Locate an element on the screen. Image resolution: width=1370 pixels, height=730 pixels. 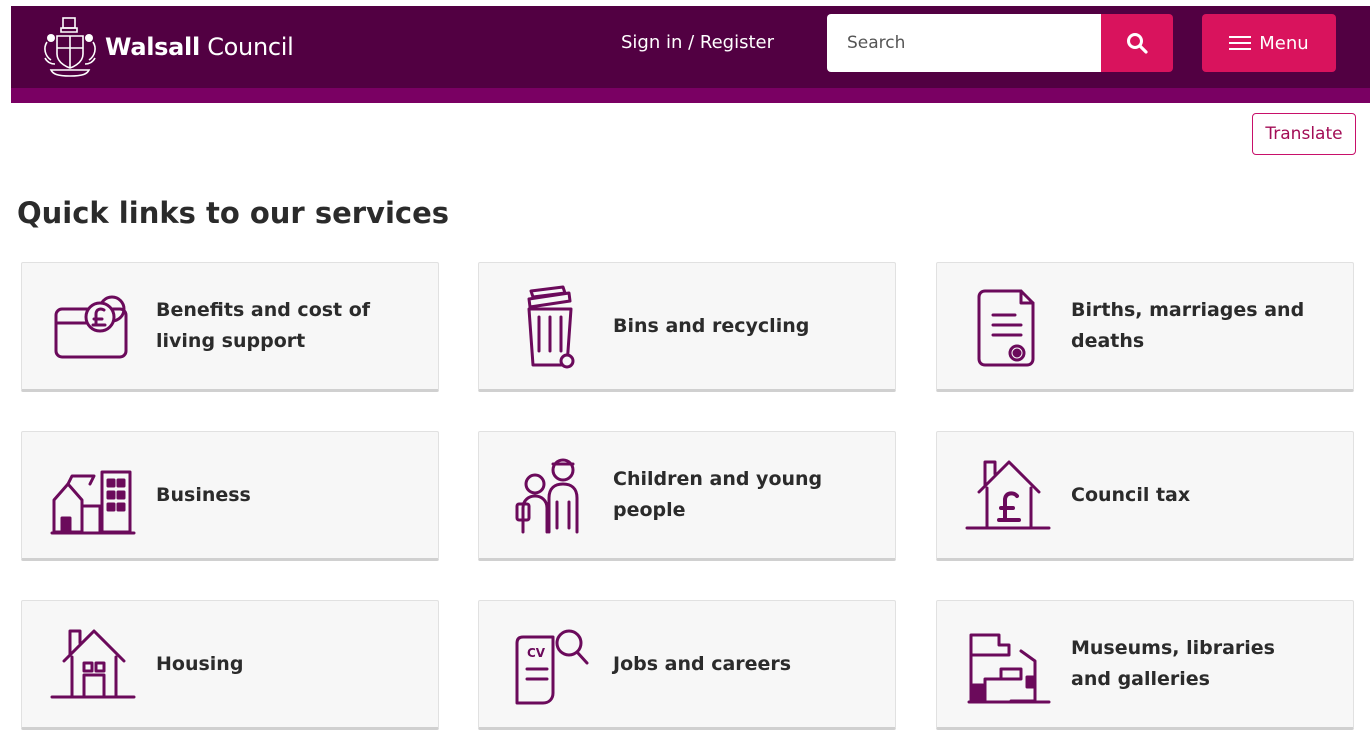
service-label: Business is located at coordinates (203, 494).